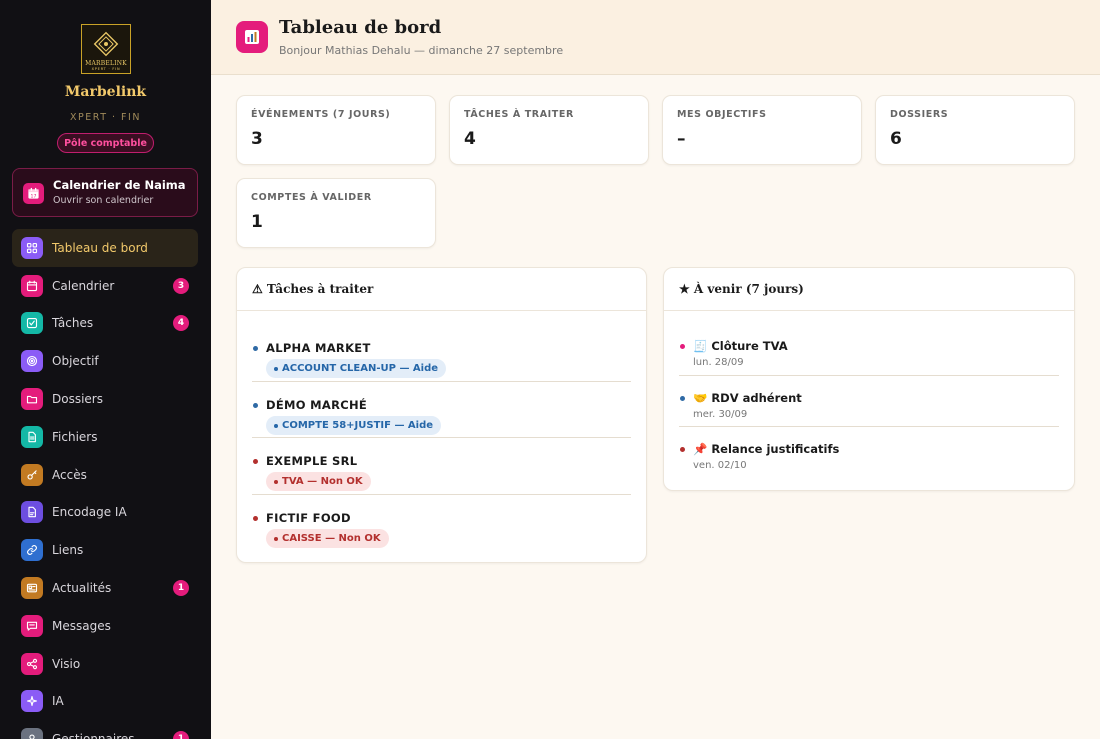 The height and width of the screenshot is (739, 1100). What do you see at coordinates (32, 285) in the screenshot?
I see `calendar-icon` at bounding box center [32, 285].